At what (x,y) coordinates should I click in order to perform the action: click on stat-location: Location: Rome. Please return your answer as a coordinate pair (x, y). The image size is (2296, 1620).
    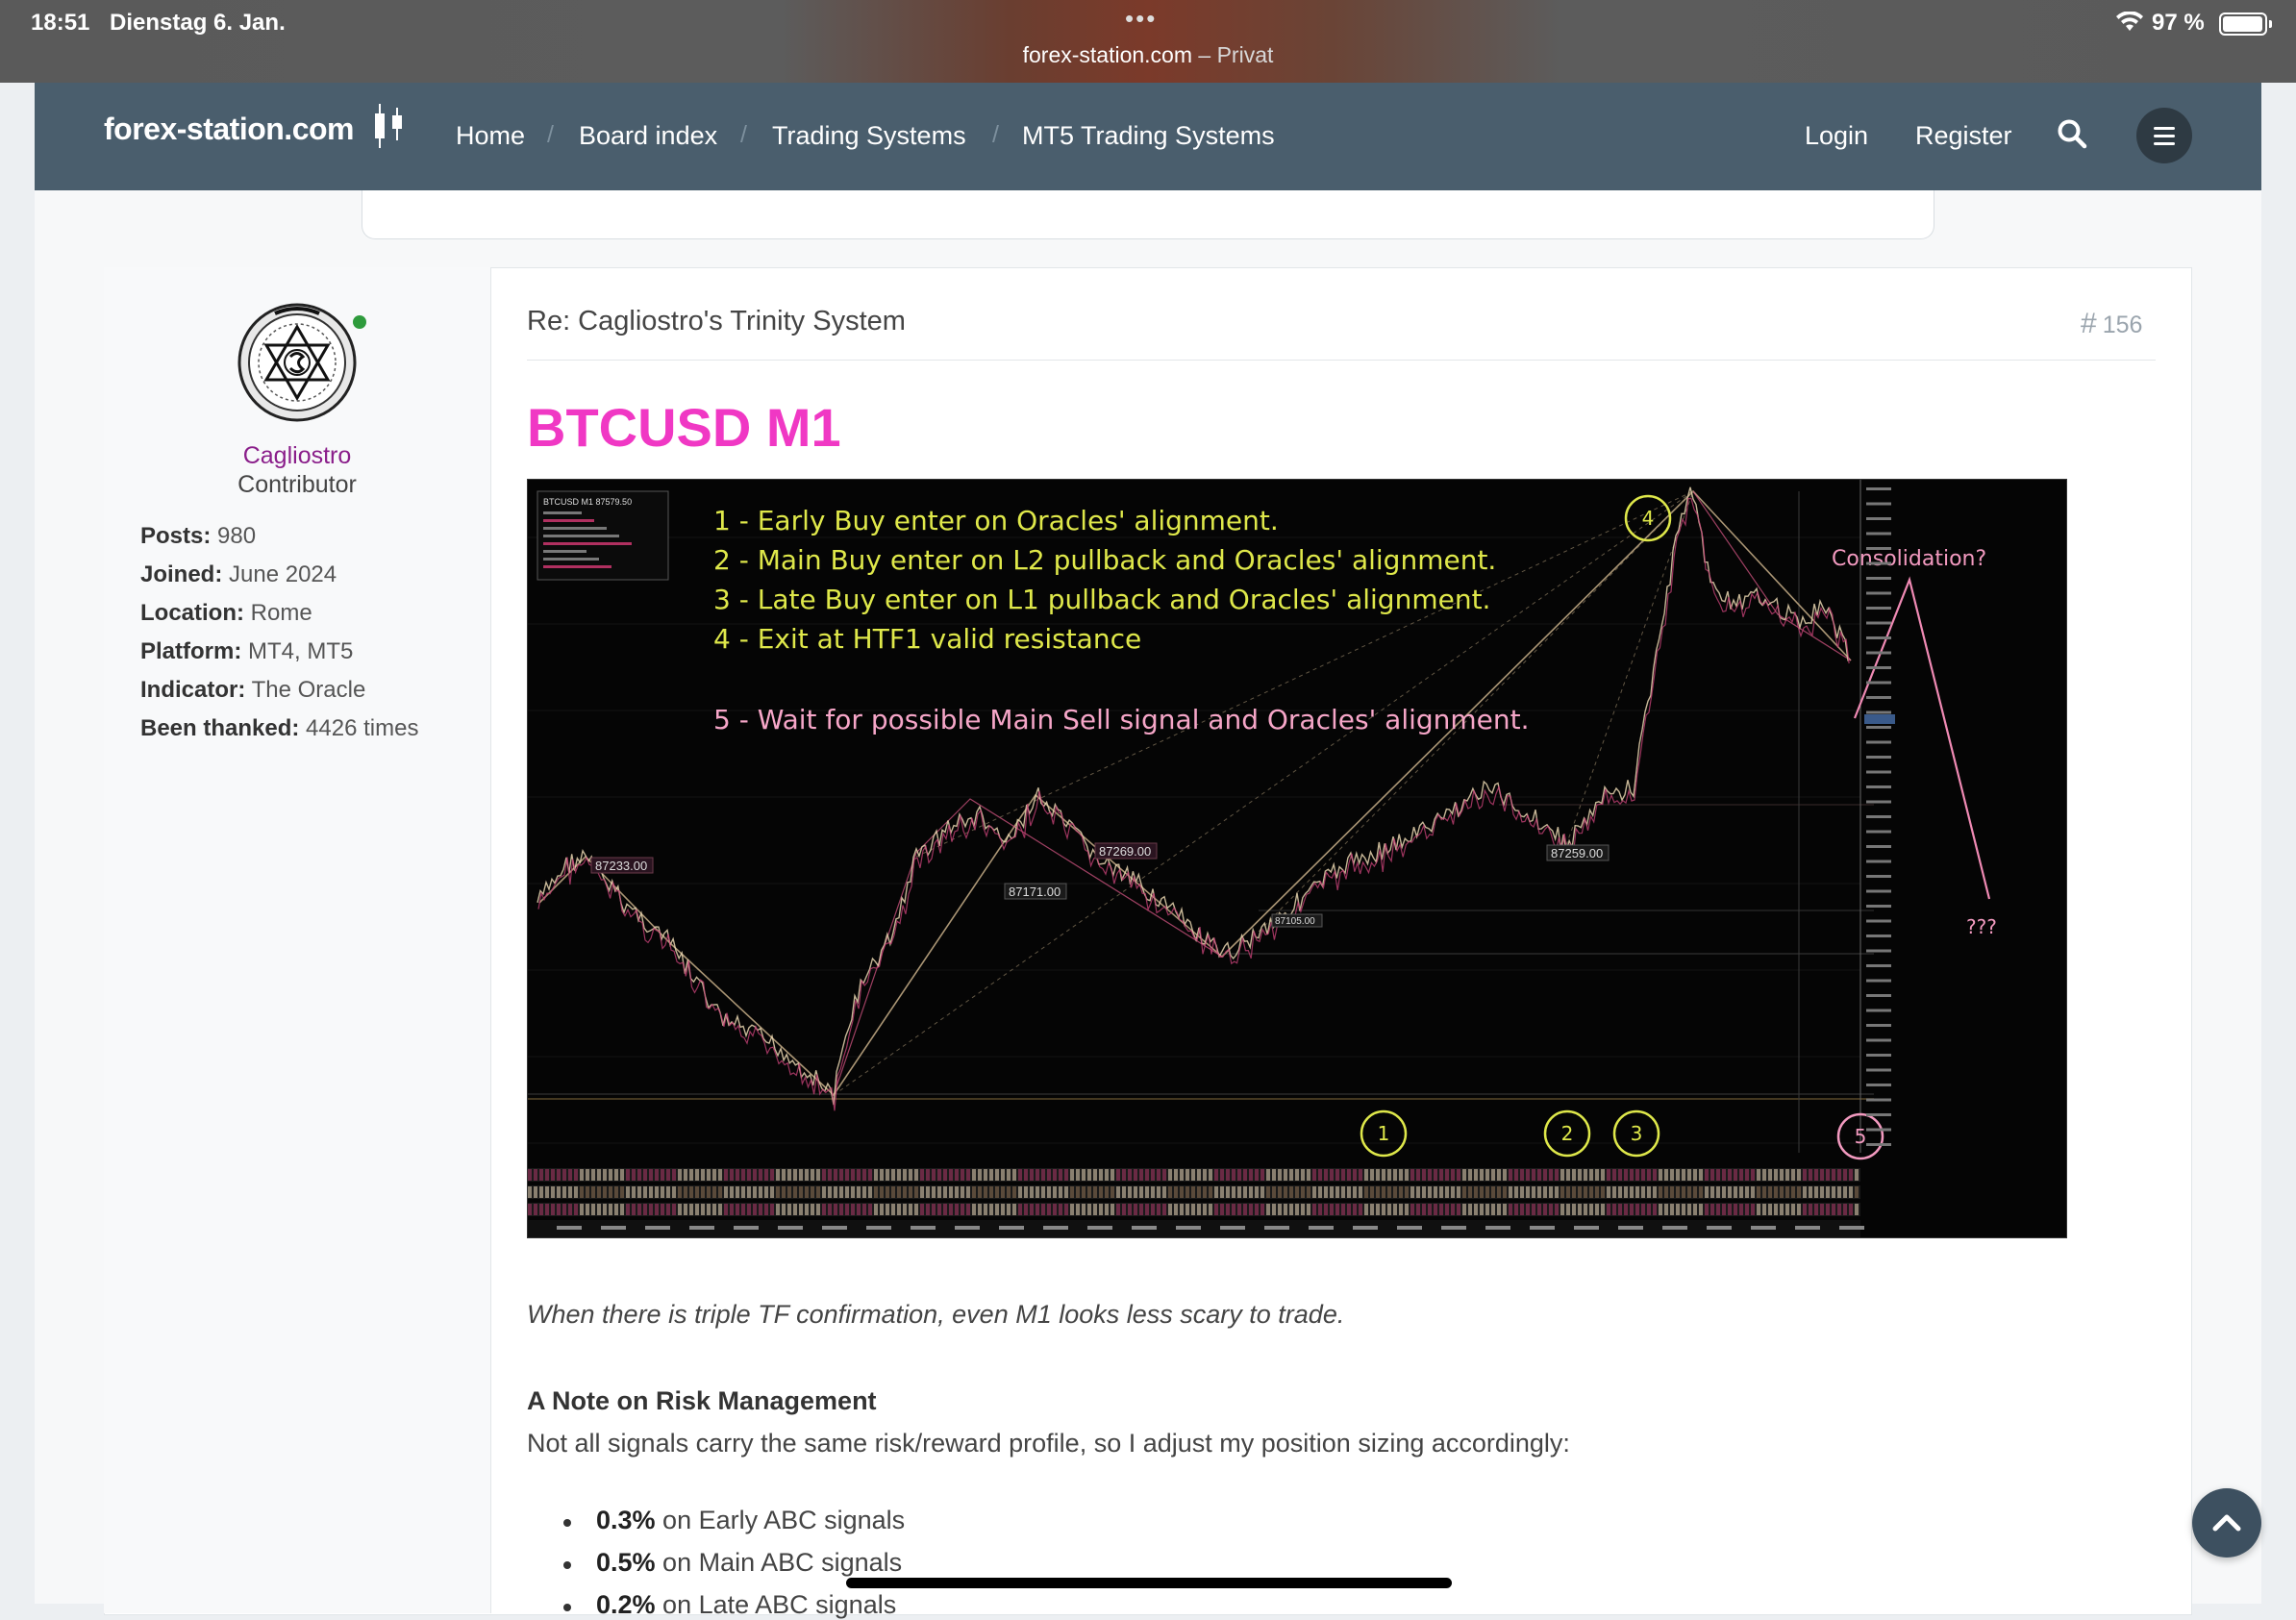
    Looking at the image, I should click on (226, 613).